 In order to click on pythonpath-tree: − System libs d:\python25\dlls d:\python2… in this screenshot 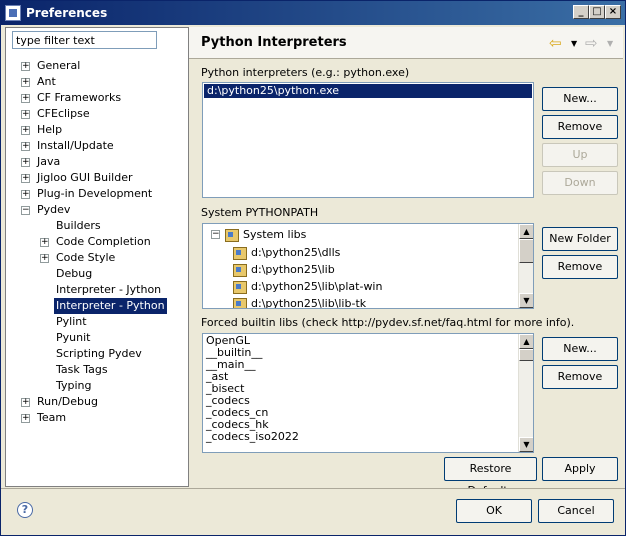, I will do `click(368, 266)`.